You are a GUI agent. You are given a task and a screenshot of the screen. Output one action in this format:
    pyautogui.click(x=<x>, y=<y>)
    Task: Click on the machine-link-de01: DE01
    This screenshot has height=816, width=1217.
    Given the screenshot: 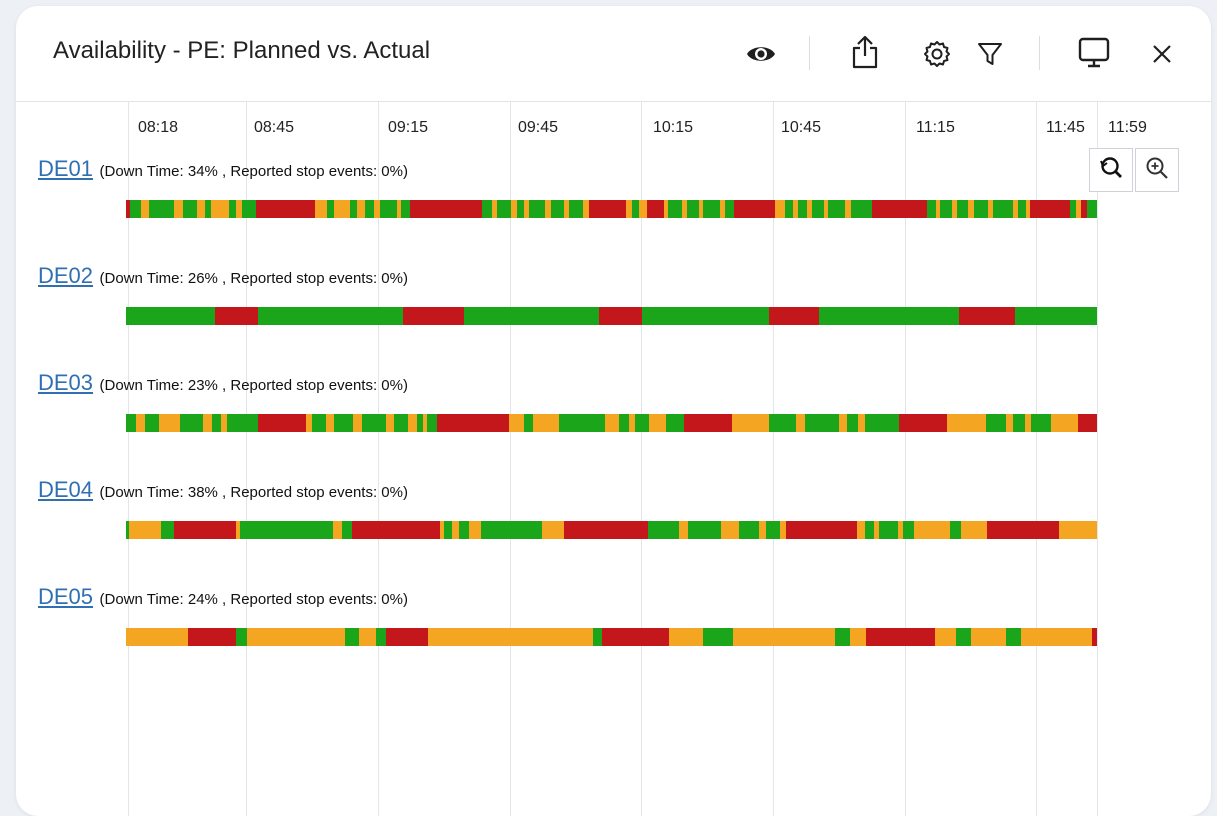 What is the action you would take?
    pyautogui.click(x=65, y=168)
    